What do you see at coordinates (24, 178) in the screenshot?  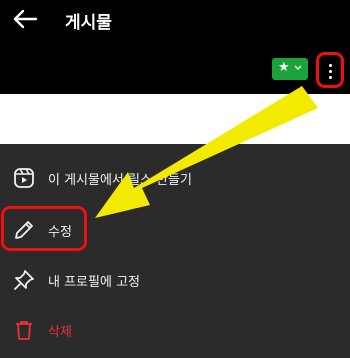 I see `reels-play-icon` at bounding box center [24, 178].